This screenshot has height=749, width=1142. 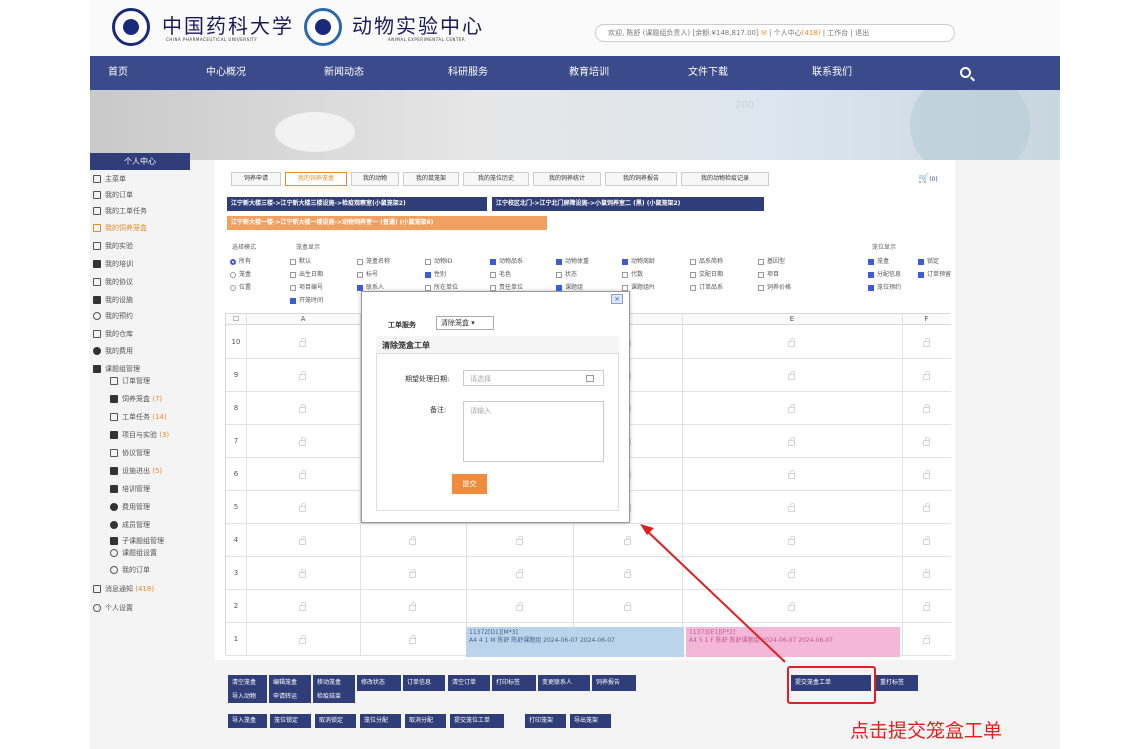 What do you see at coordinates (638, 260) in the screenshot?
I see `checkbox-display-option: 动物周龄` at bounding box center [638, 260].